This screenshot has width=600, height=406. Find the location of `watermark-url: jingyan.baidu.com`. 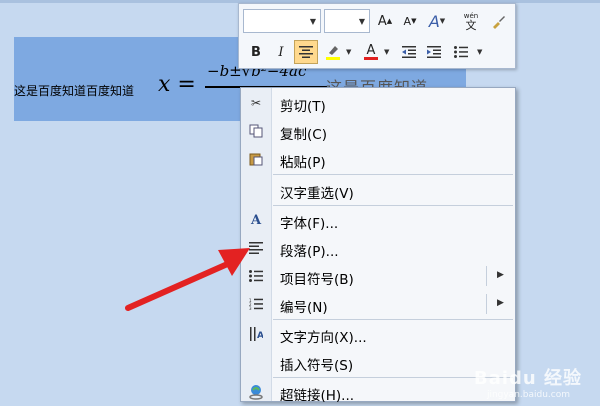

watermark-url: jingyan.baidu.com is located at coordinates (528, 395).